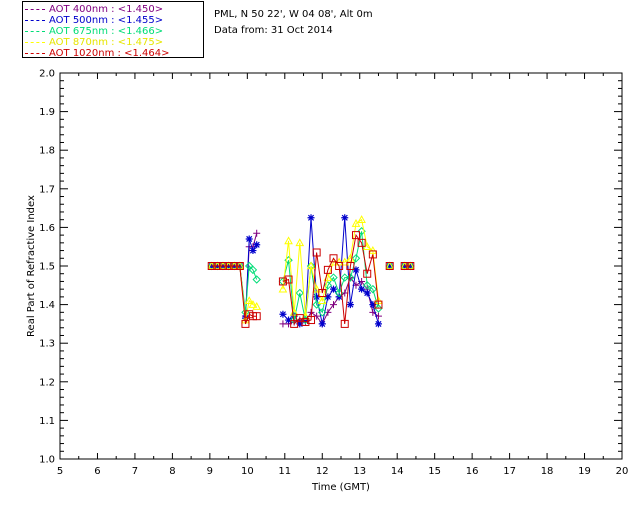 The width and height of the screenshot is (640, 512). Describe the element at coordinates (47, 112) in the screenshot. I see `y-tick-label: 1.9` at that location.